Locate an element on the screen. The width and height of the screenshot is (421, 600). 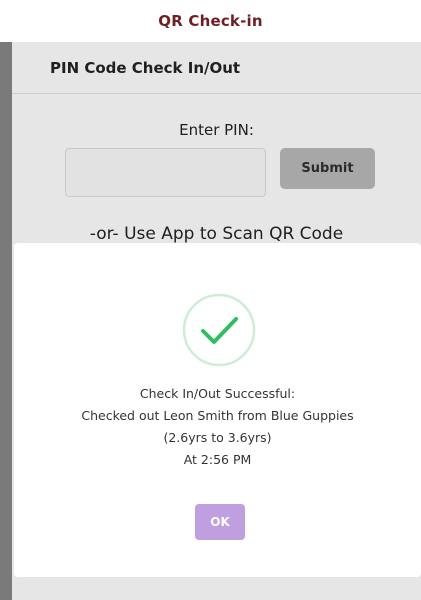
submit-button: Submit is located at coordinates (327, 168).